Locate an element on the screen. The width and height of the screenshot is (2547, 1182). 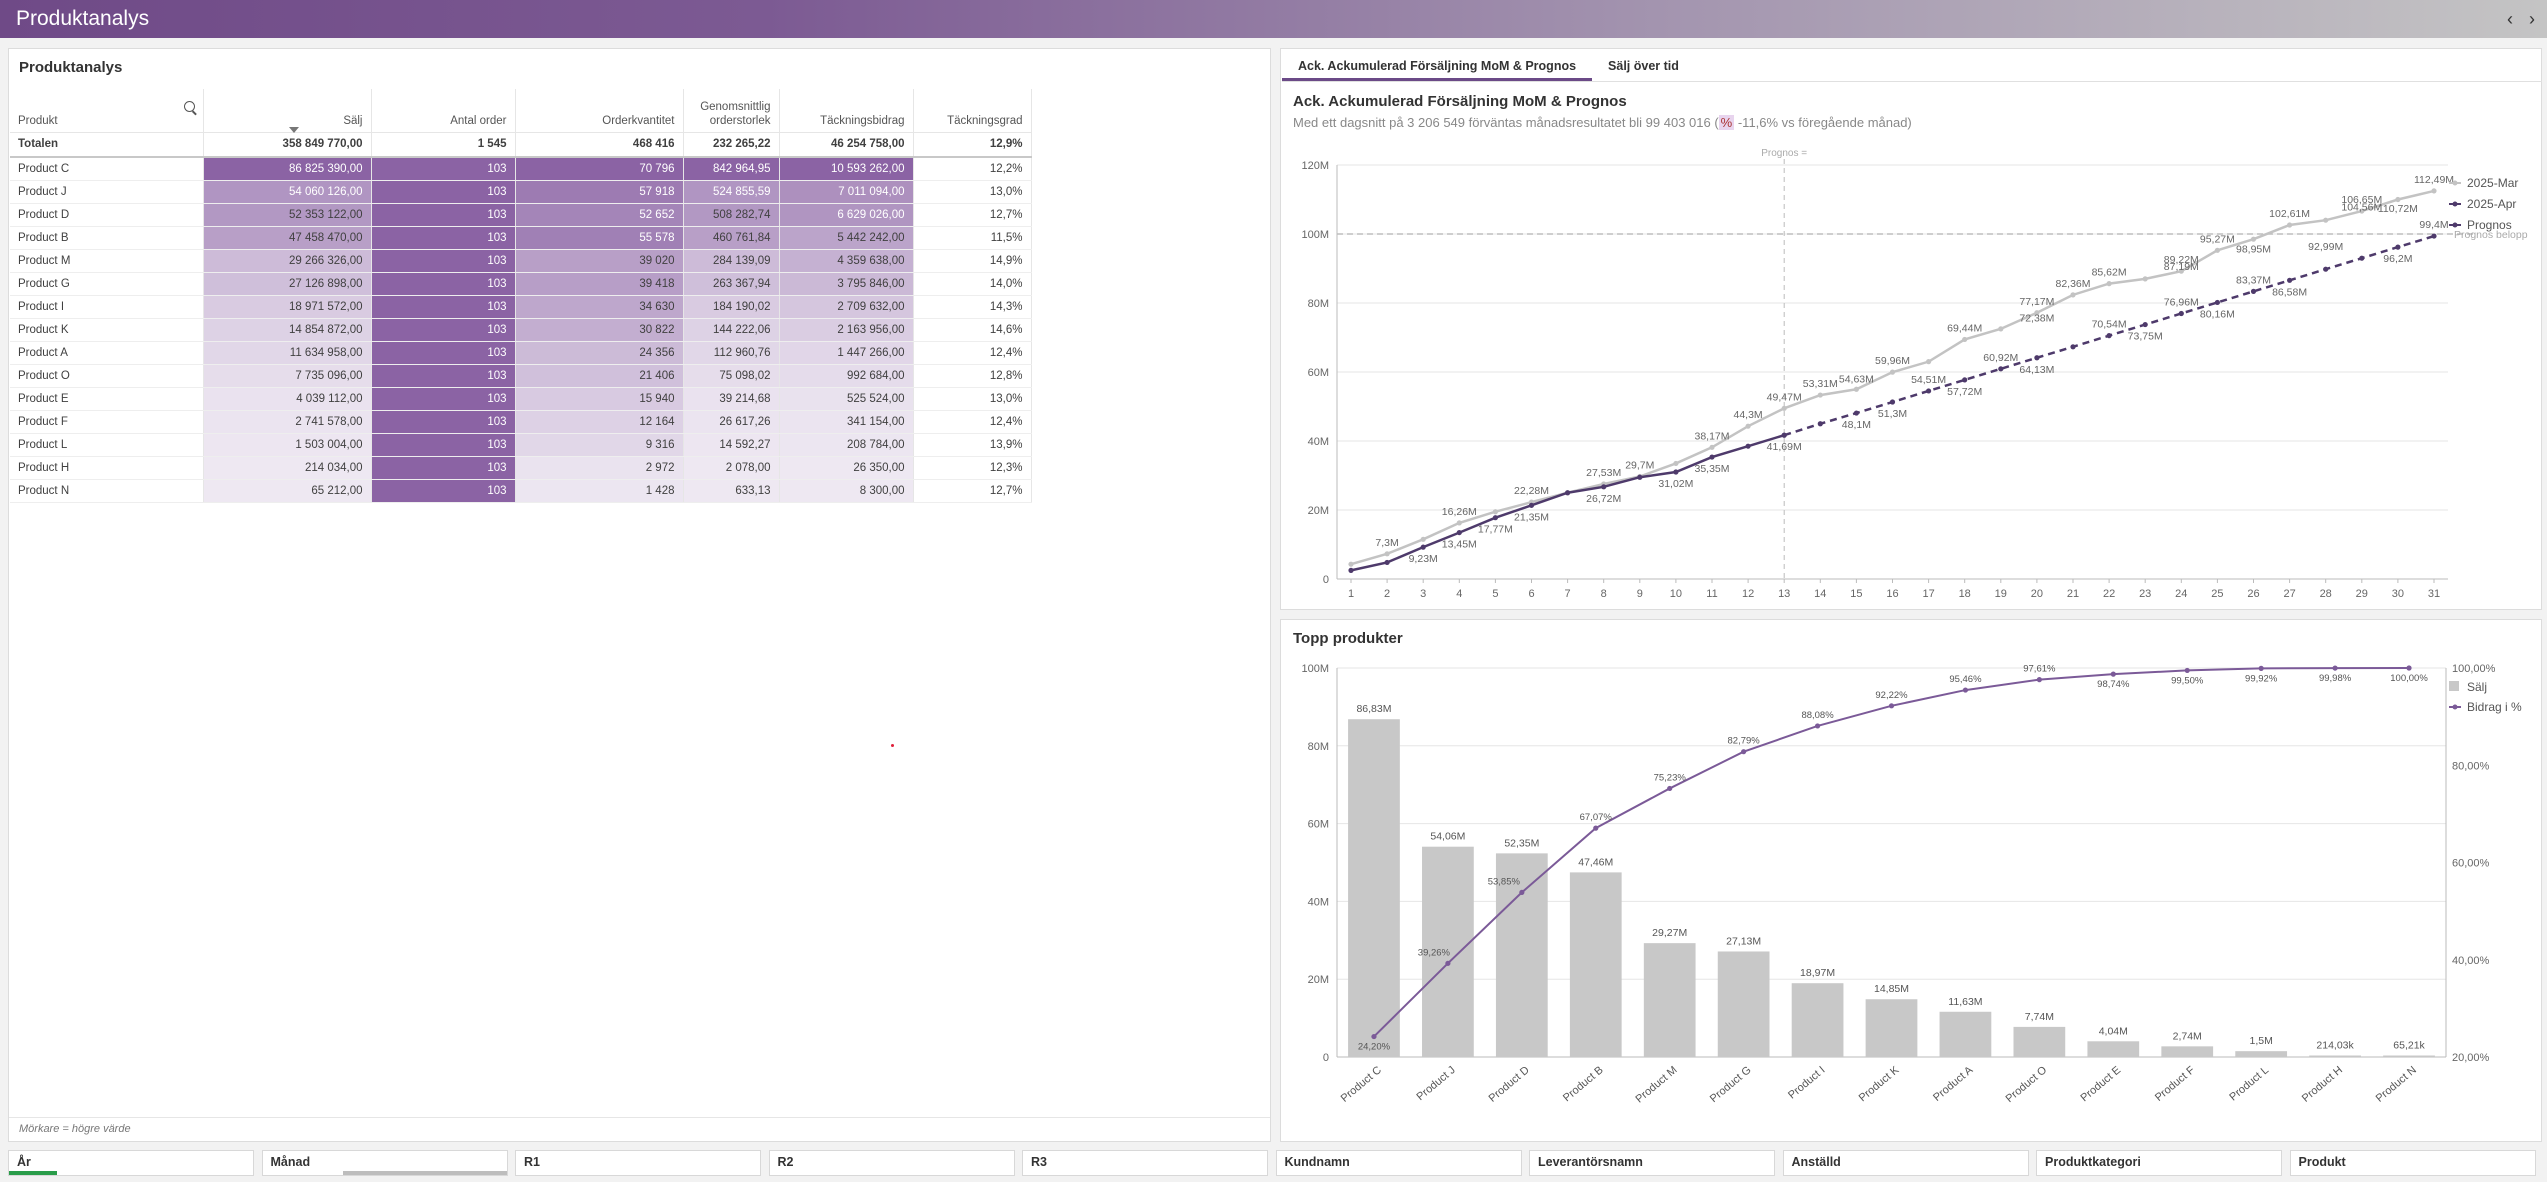
filter-r1: R1 is located at coordinates (638, 1163).